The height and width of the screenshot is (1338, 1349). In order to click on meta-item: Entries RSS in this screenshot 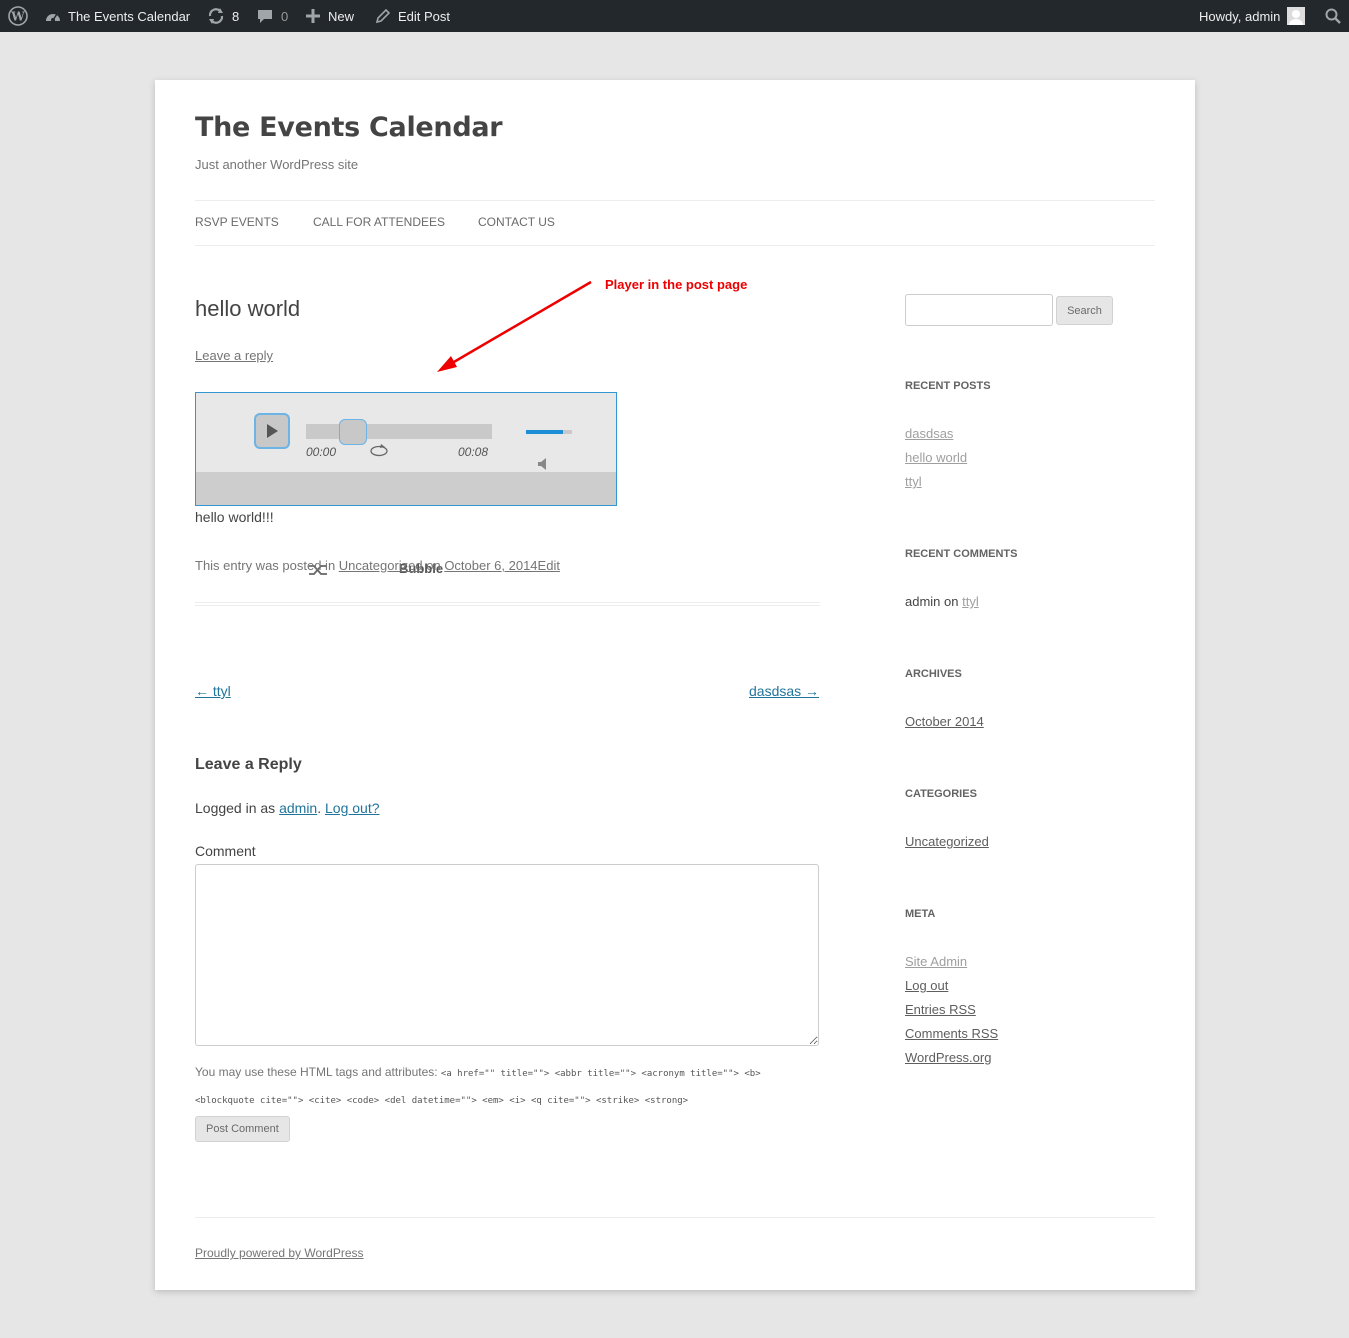, I will do `click(940, 1009)`.